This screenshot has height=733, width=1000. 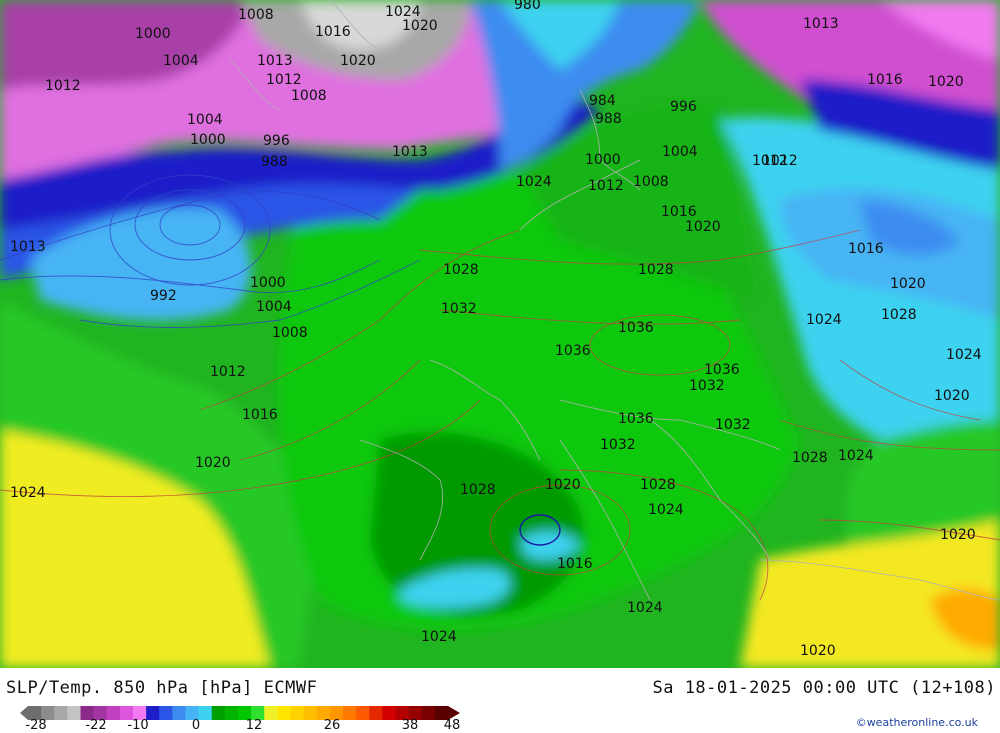 I want to click on color-scale-tick-label: -28, so click(x=36, y=725).